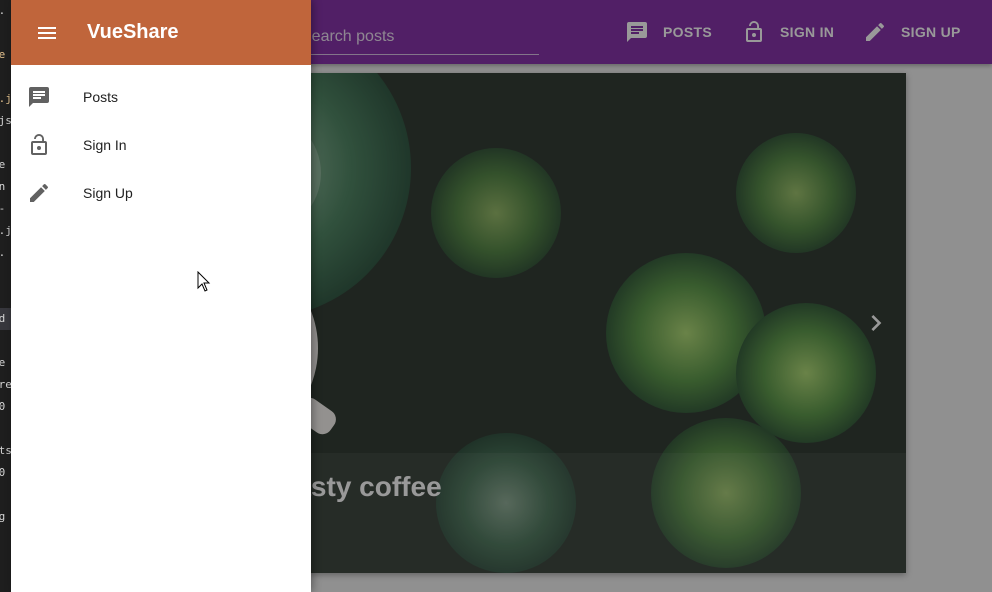  Describe the element at coordinates (5, 384) in the screenshot. I see `editor-line: rre` at that location.